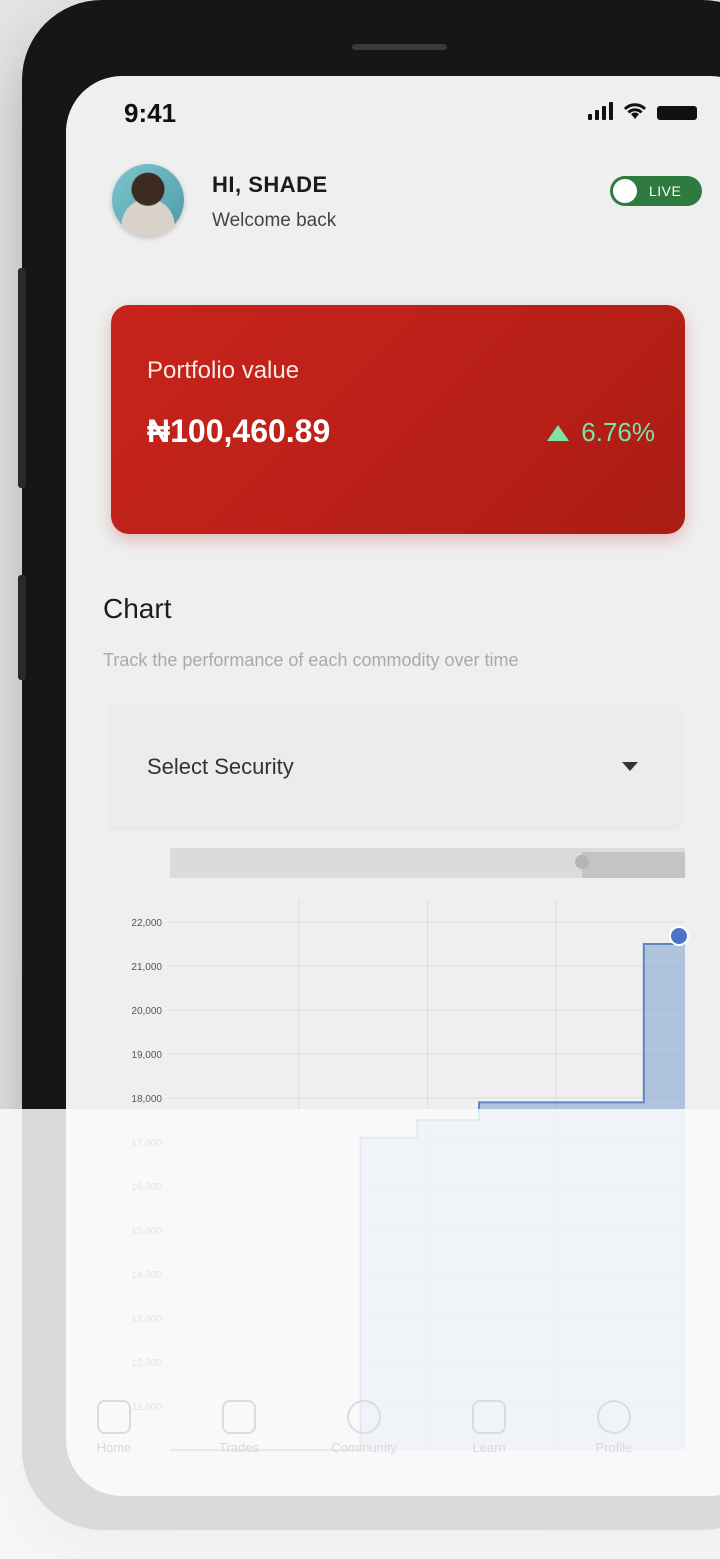 The image size is (720, 1559). I want to click on book-icon, so click(489, 1417).